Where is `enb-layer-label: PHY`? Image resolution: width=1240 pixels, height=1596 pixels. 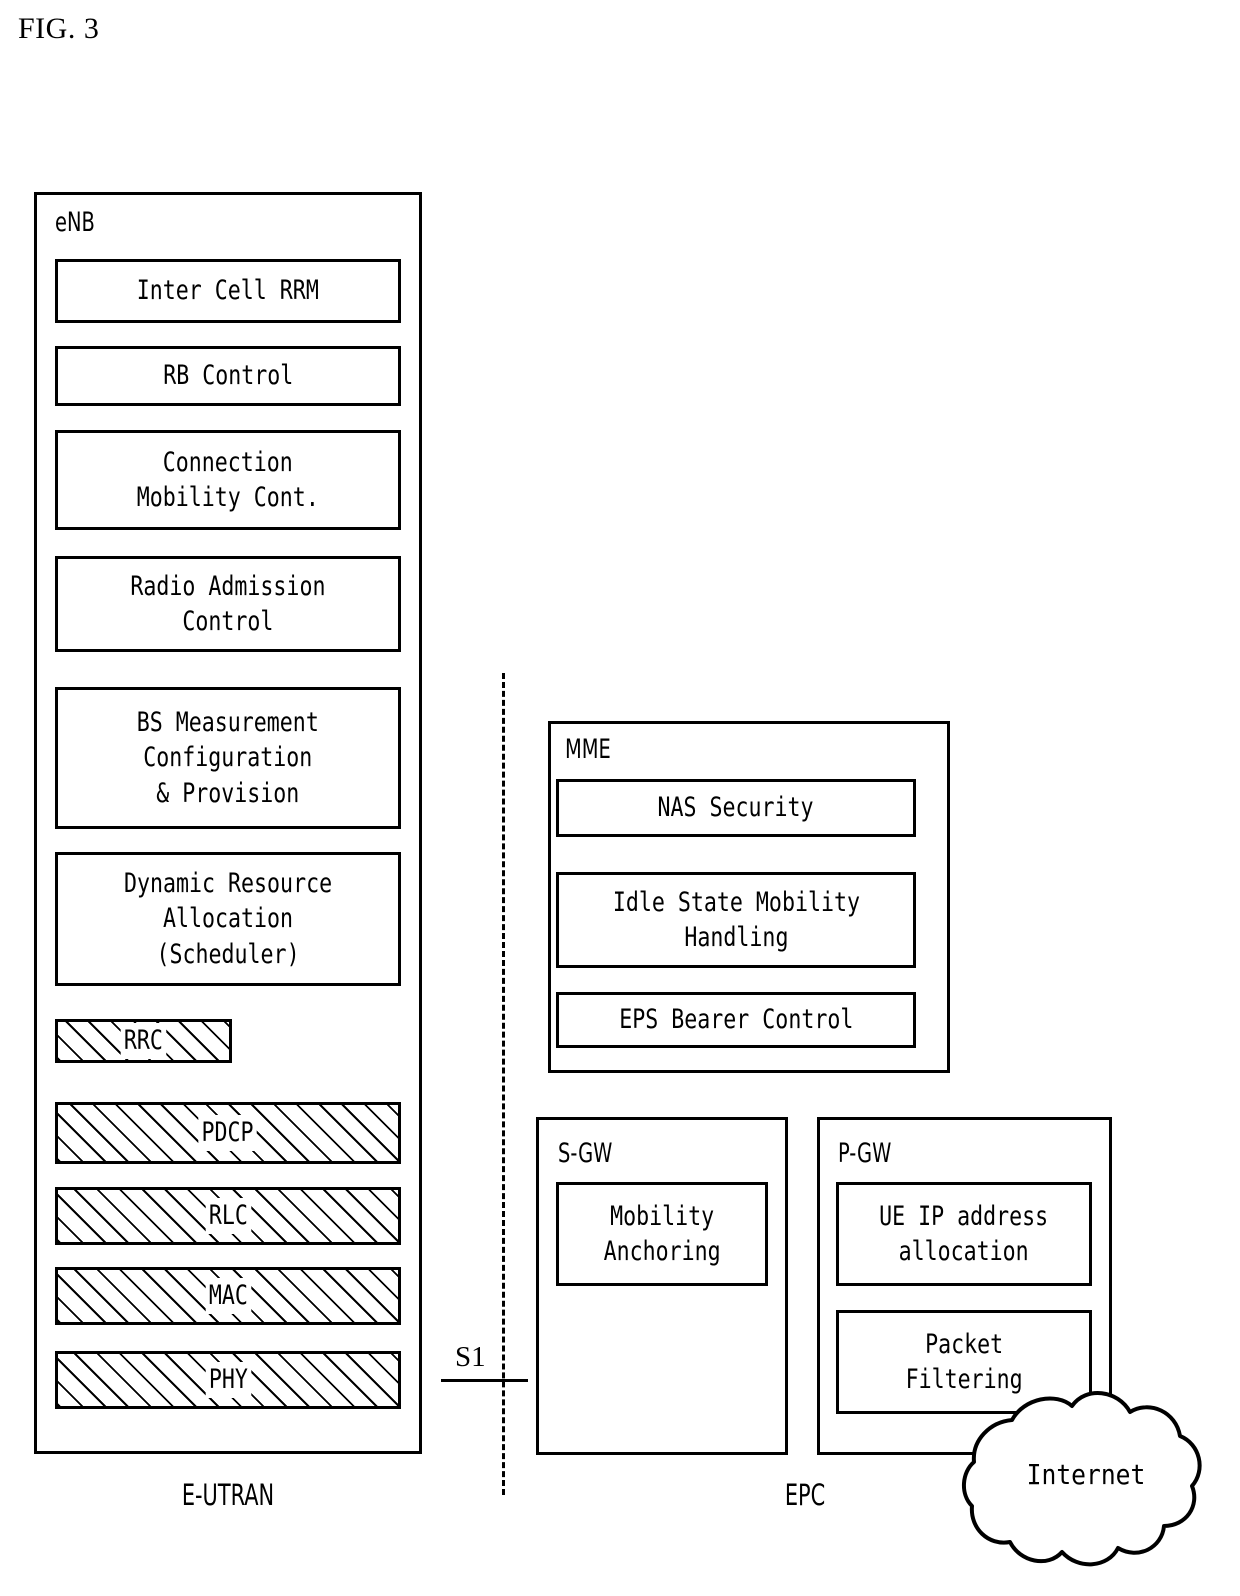
enb-layer-label: PHY is located at coordinates (228, 1380).